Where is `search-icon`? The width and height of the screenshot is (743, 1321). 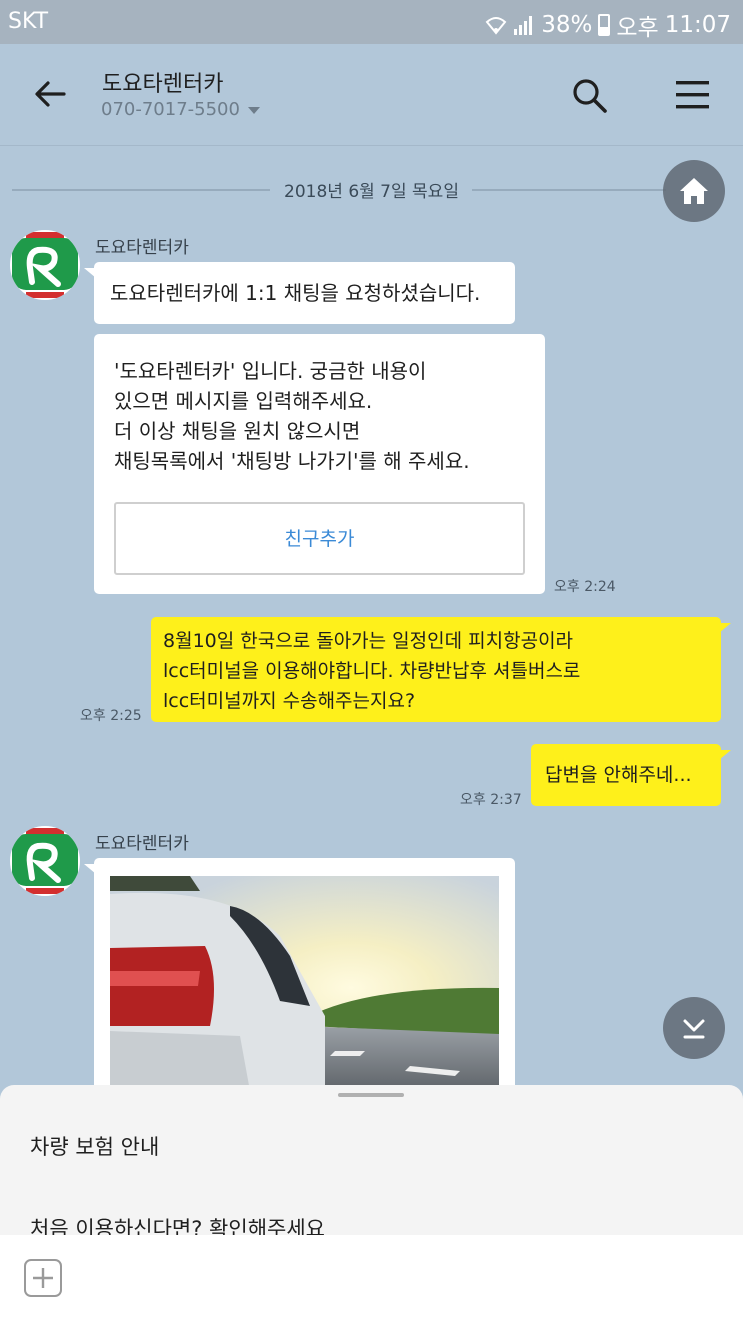 search-icon is located at coordinates (590, 96).